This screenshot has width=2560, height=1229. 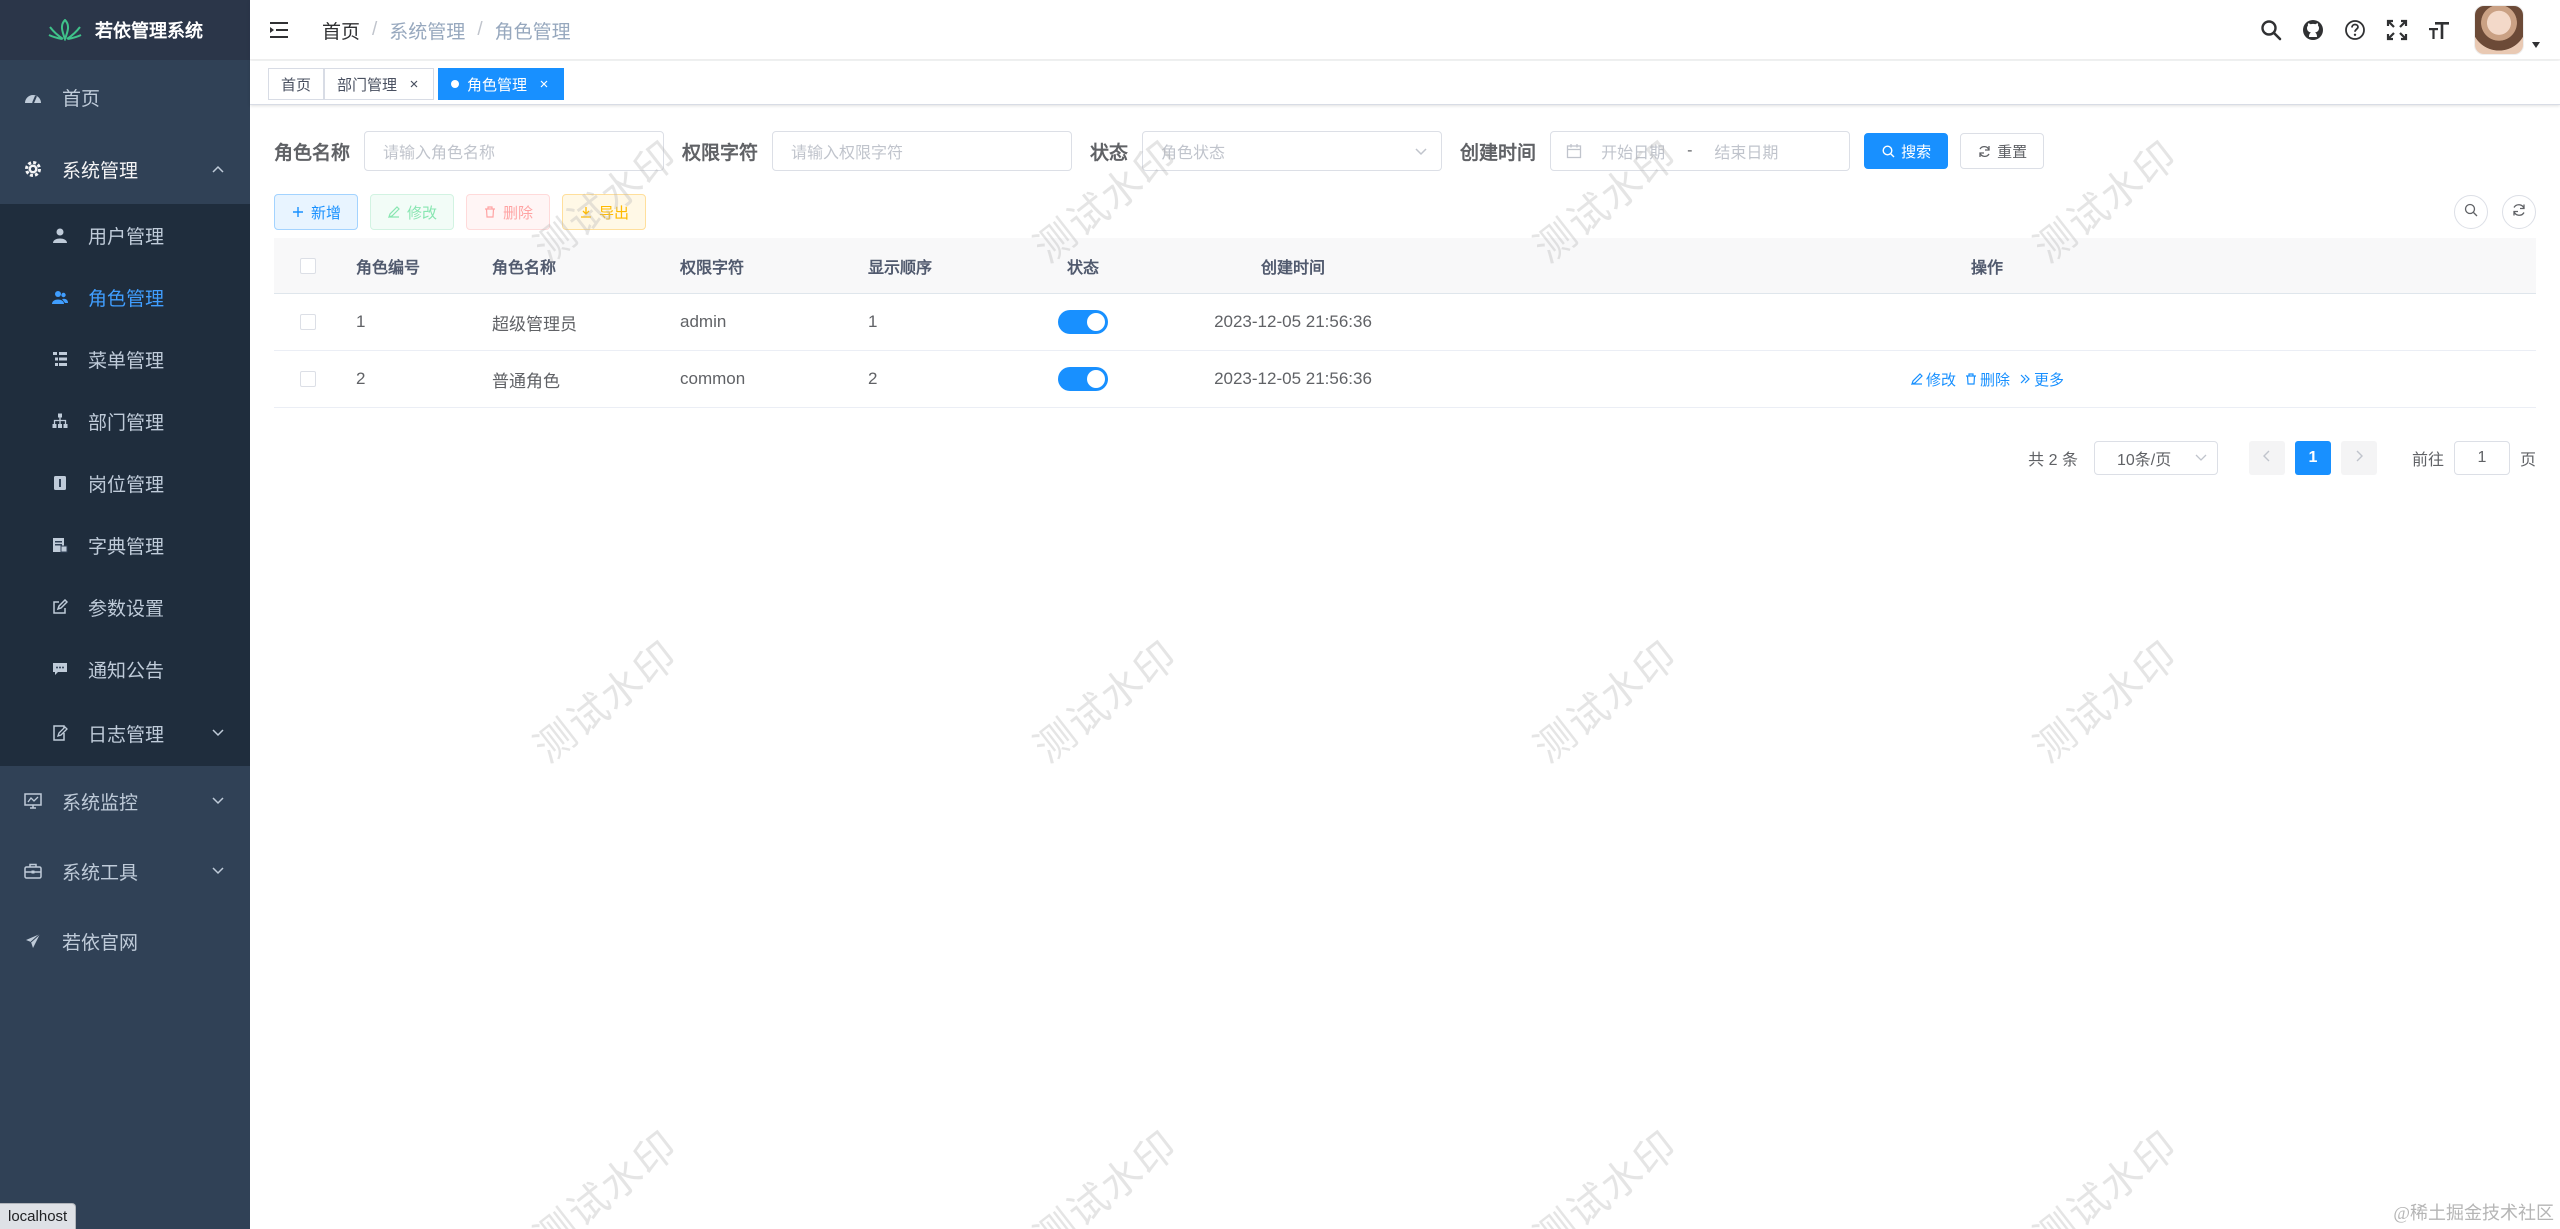 What do you see at coordinates (1405, 30) in the screenshot?
I see `navbar: 首页 / 系统管理 / 角色管理` at bounding box center [1405, 30].